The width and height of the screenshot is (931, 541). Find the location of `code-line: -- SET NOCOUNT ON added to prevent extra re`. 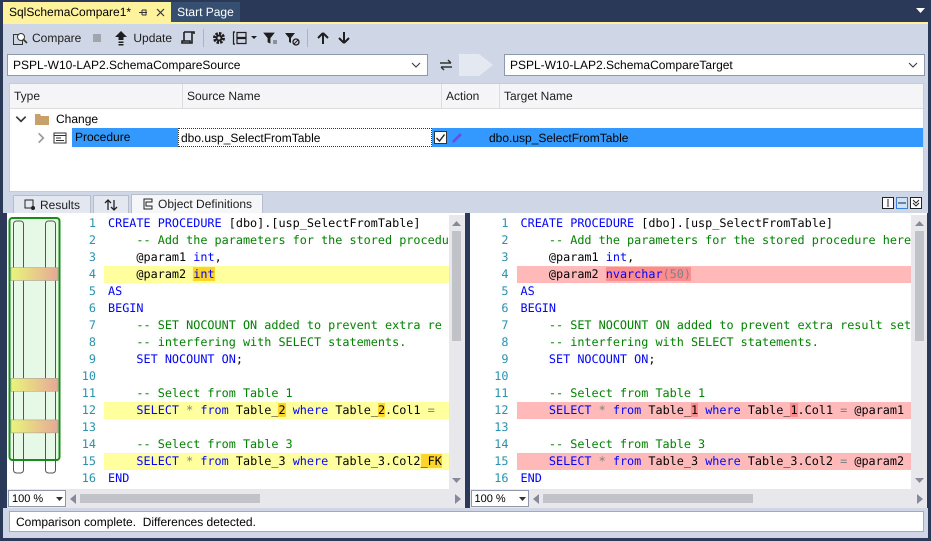

code-line: -- SET NOCOUNT ON added to prevent extra re is located at coordinates (289, 325).